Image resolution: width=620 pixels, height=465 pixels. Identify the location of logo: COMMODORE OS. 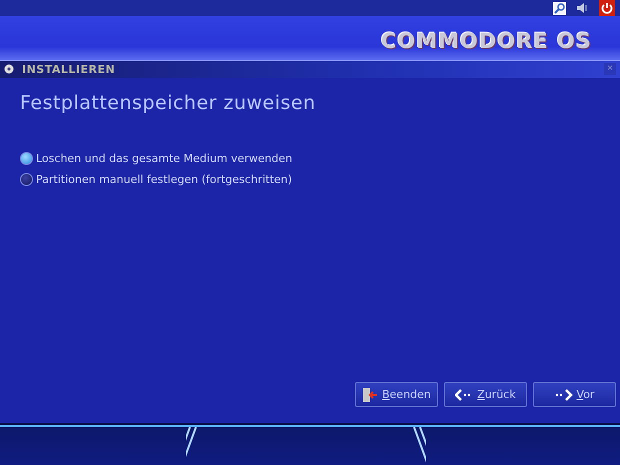
(486, 40).